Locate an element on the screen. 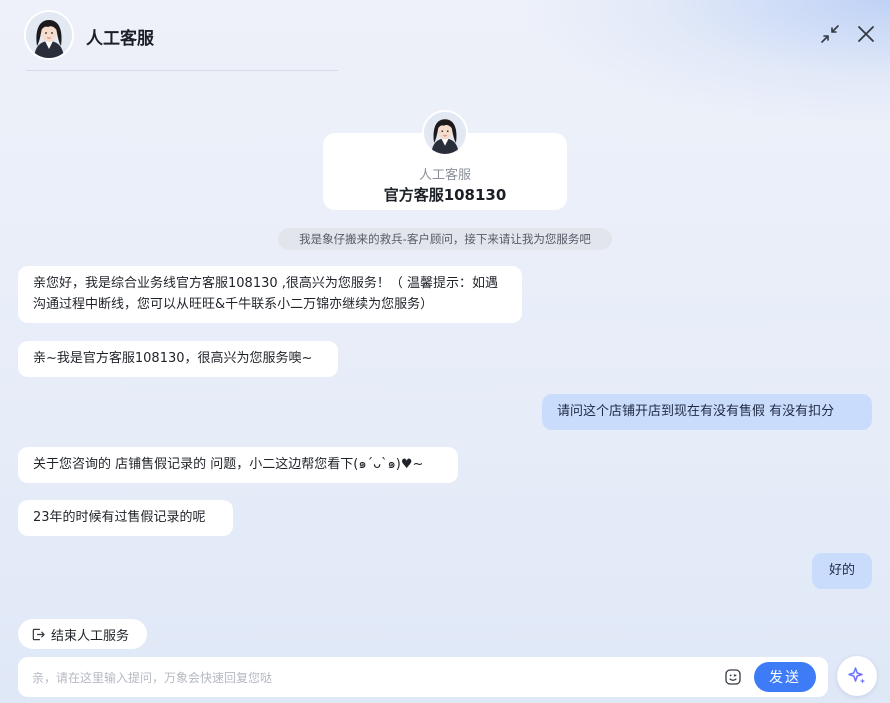 This screenshot has height=703, width=890. message-bubble-agent: 23年的时候有过售假记录的呢 is located at coordinates (125, 518).